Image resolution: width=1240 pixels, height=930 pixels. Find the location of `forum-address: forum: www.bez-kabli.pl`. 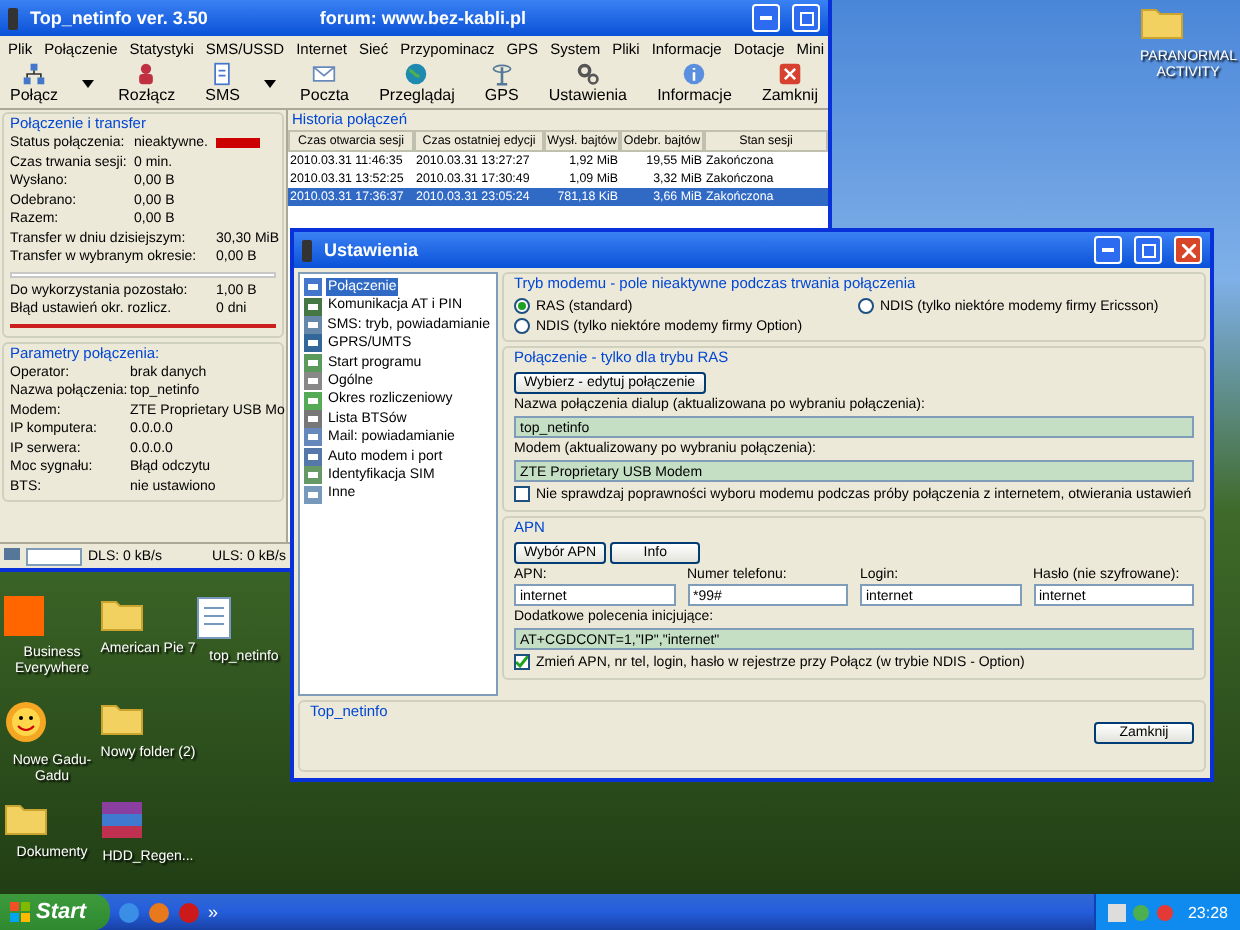

forum-address: forum: www.bez-kabli.pl is located at coordinates (424, 18).